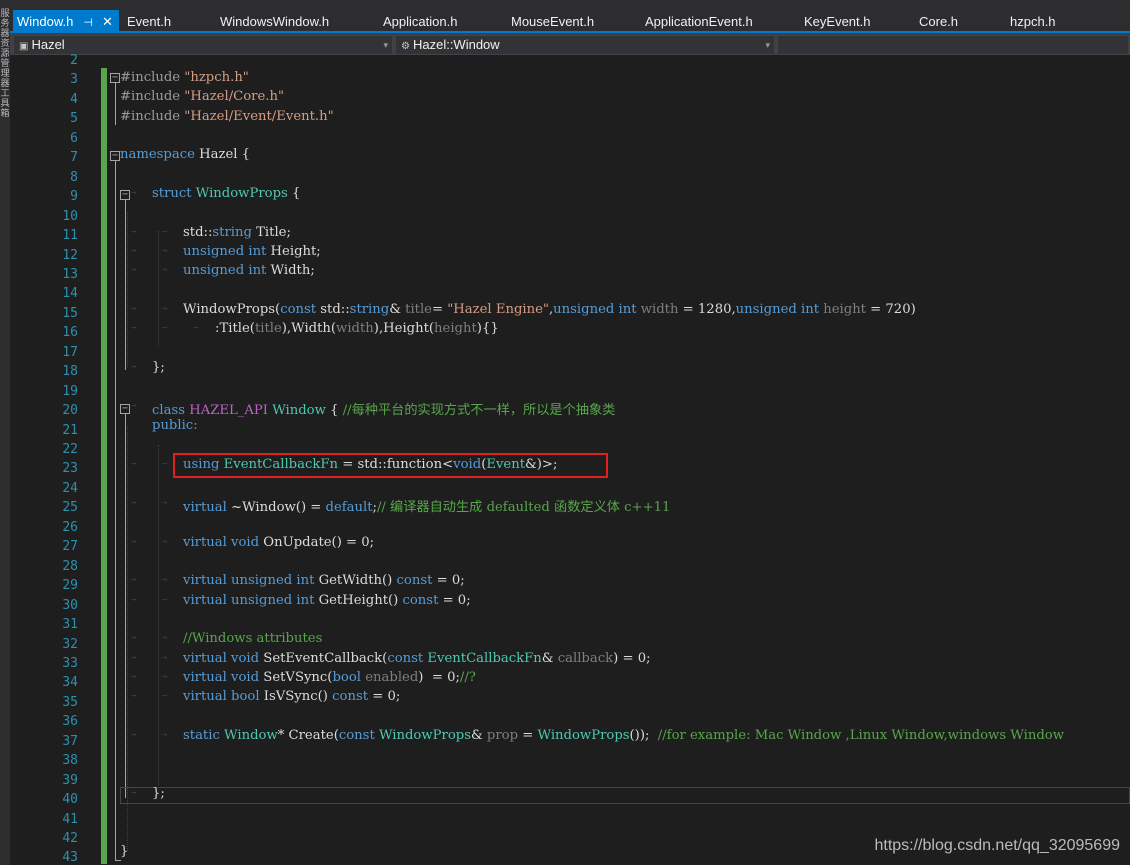 Image resolution: width=1130 pixels, height=865 pixels. What do you see at coordinates (149, 21) in the screenshot?
I see `tab-event-h: Event.h` at bounding box center [149, 21].